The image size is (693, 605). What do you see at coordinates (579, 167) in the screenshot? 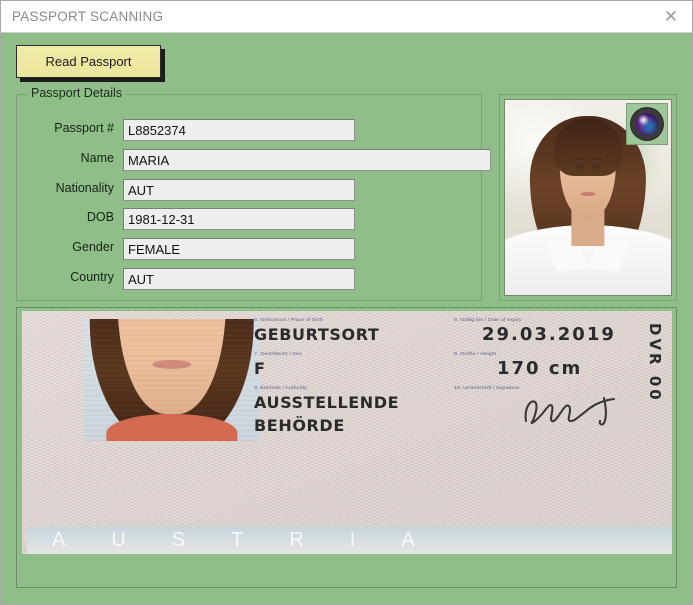
I see `portrait-eye-left` at bounding box center [579, 167].